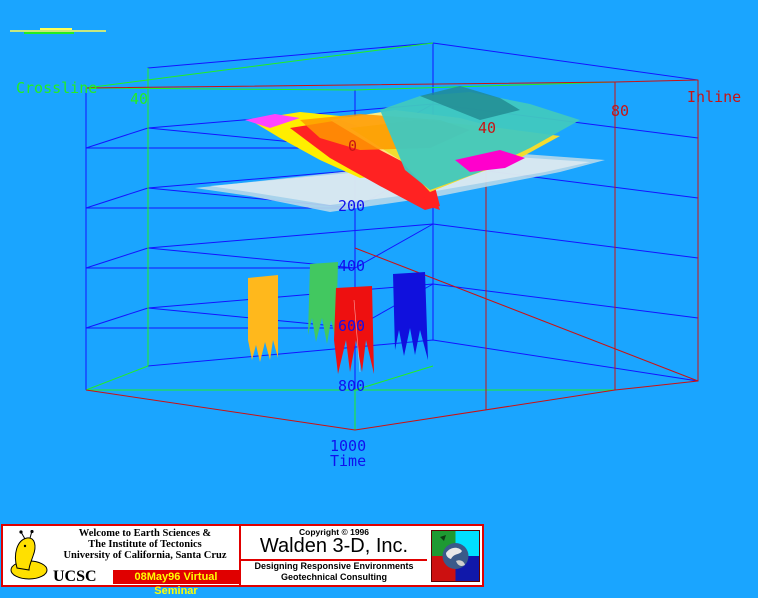 This screenshot has height=598, width=758. Describe the element at coordinates (334, 566) in the screenshot. I see `tagline-line: Designing Responsive Environments` at that location.